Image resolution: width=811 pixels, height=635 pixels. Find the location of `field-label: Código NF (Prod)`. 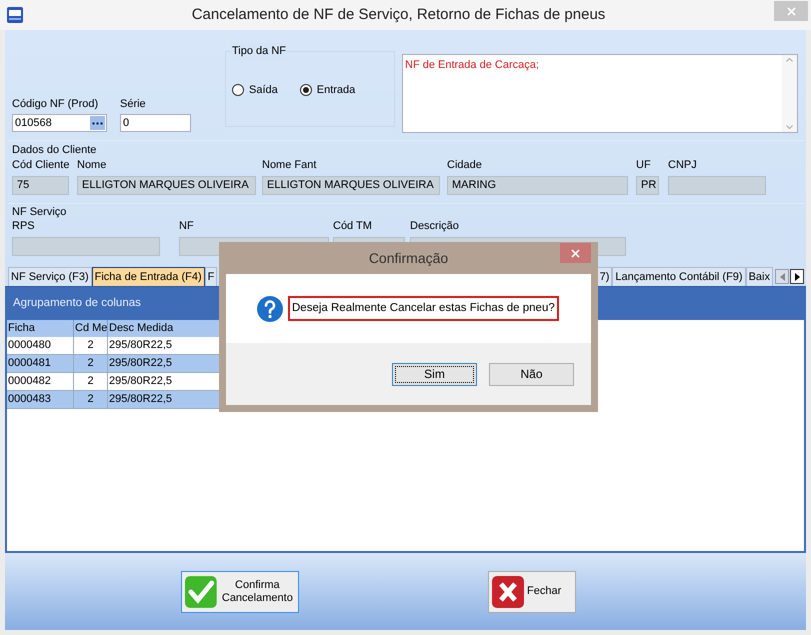

field-label: Código NF (Prod) is located at coordinates (56, 104).